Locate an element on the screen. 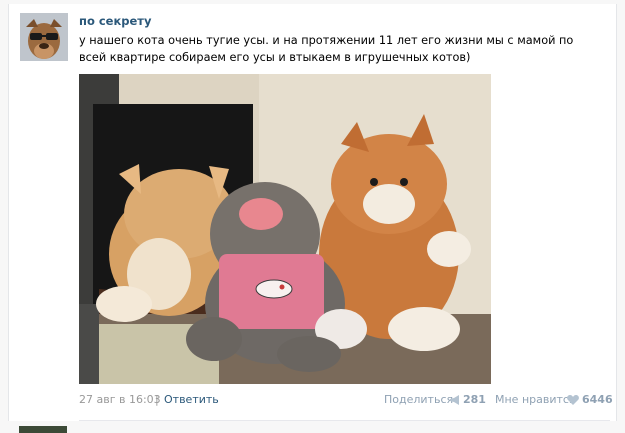  heart-icon is located at coordinates (573, 400).